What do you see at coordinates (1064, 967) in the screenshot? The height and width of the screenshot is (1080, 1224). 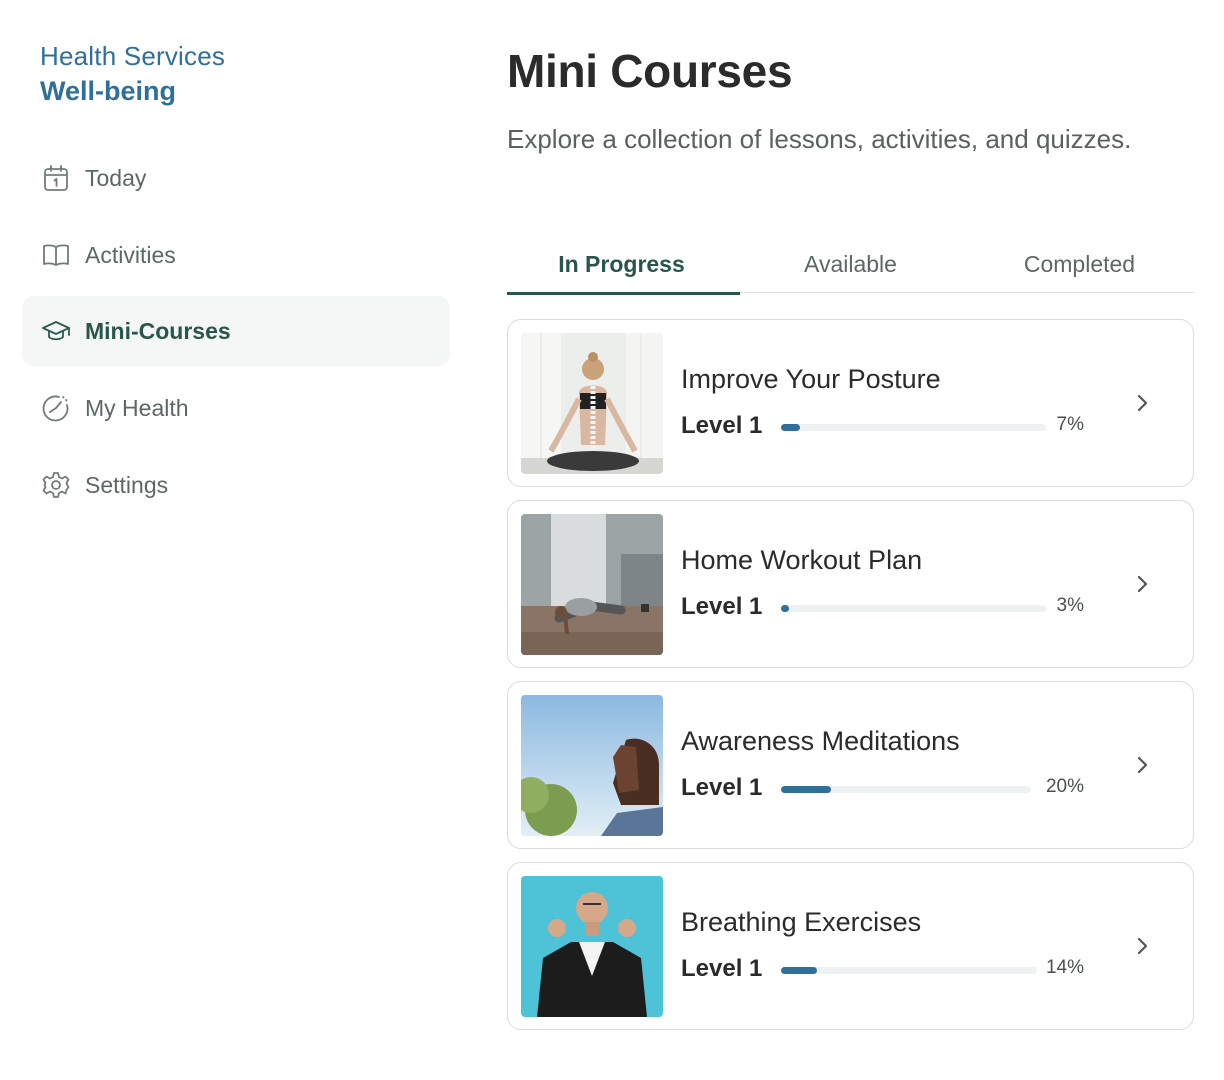 I see `progress-percent: 14%` at bounding box center [1064, 967].